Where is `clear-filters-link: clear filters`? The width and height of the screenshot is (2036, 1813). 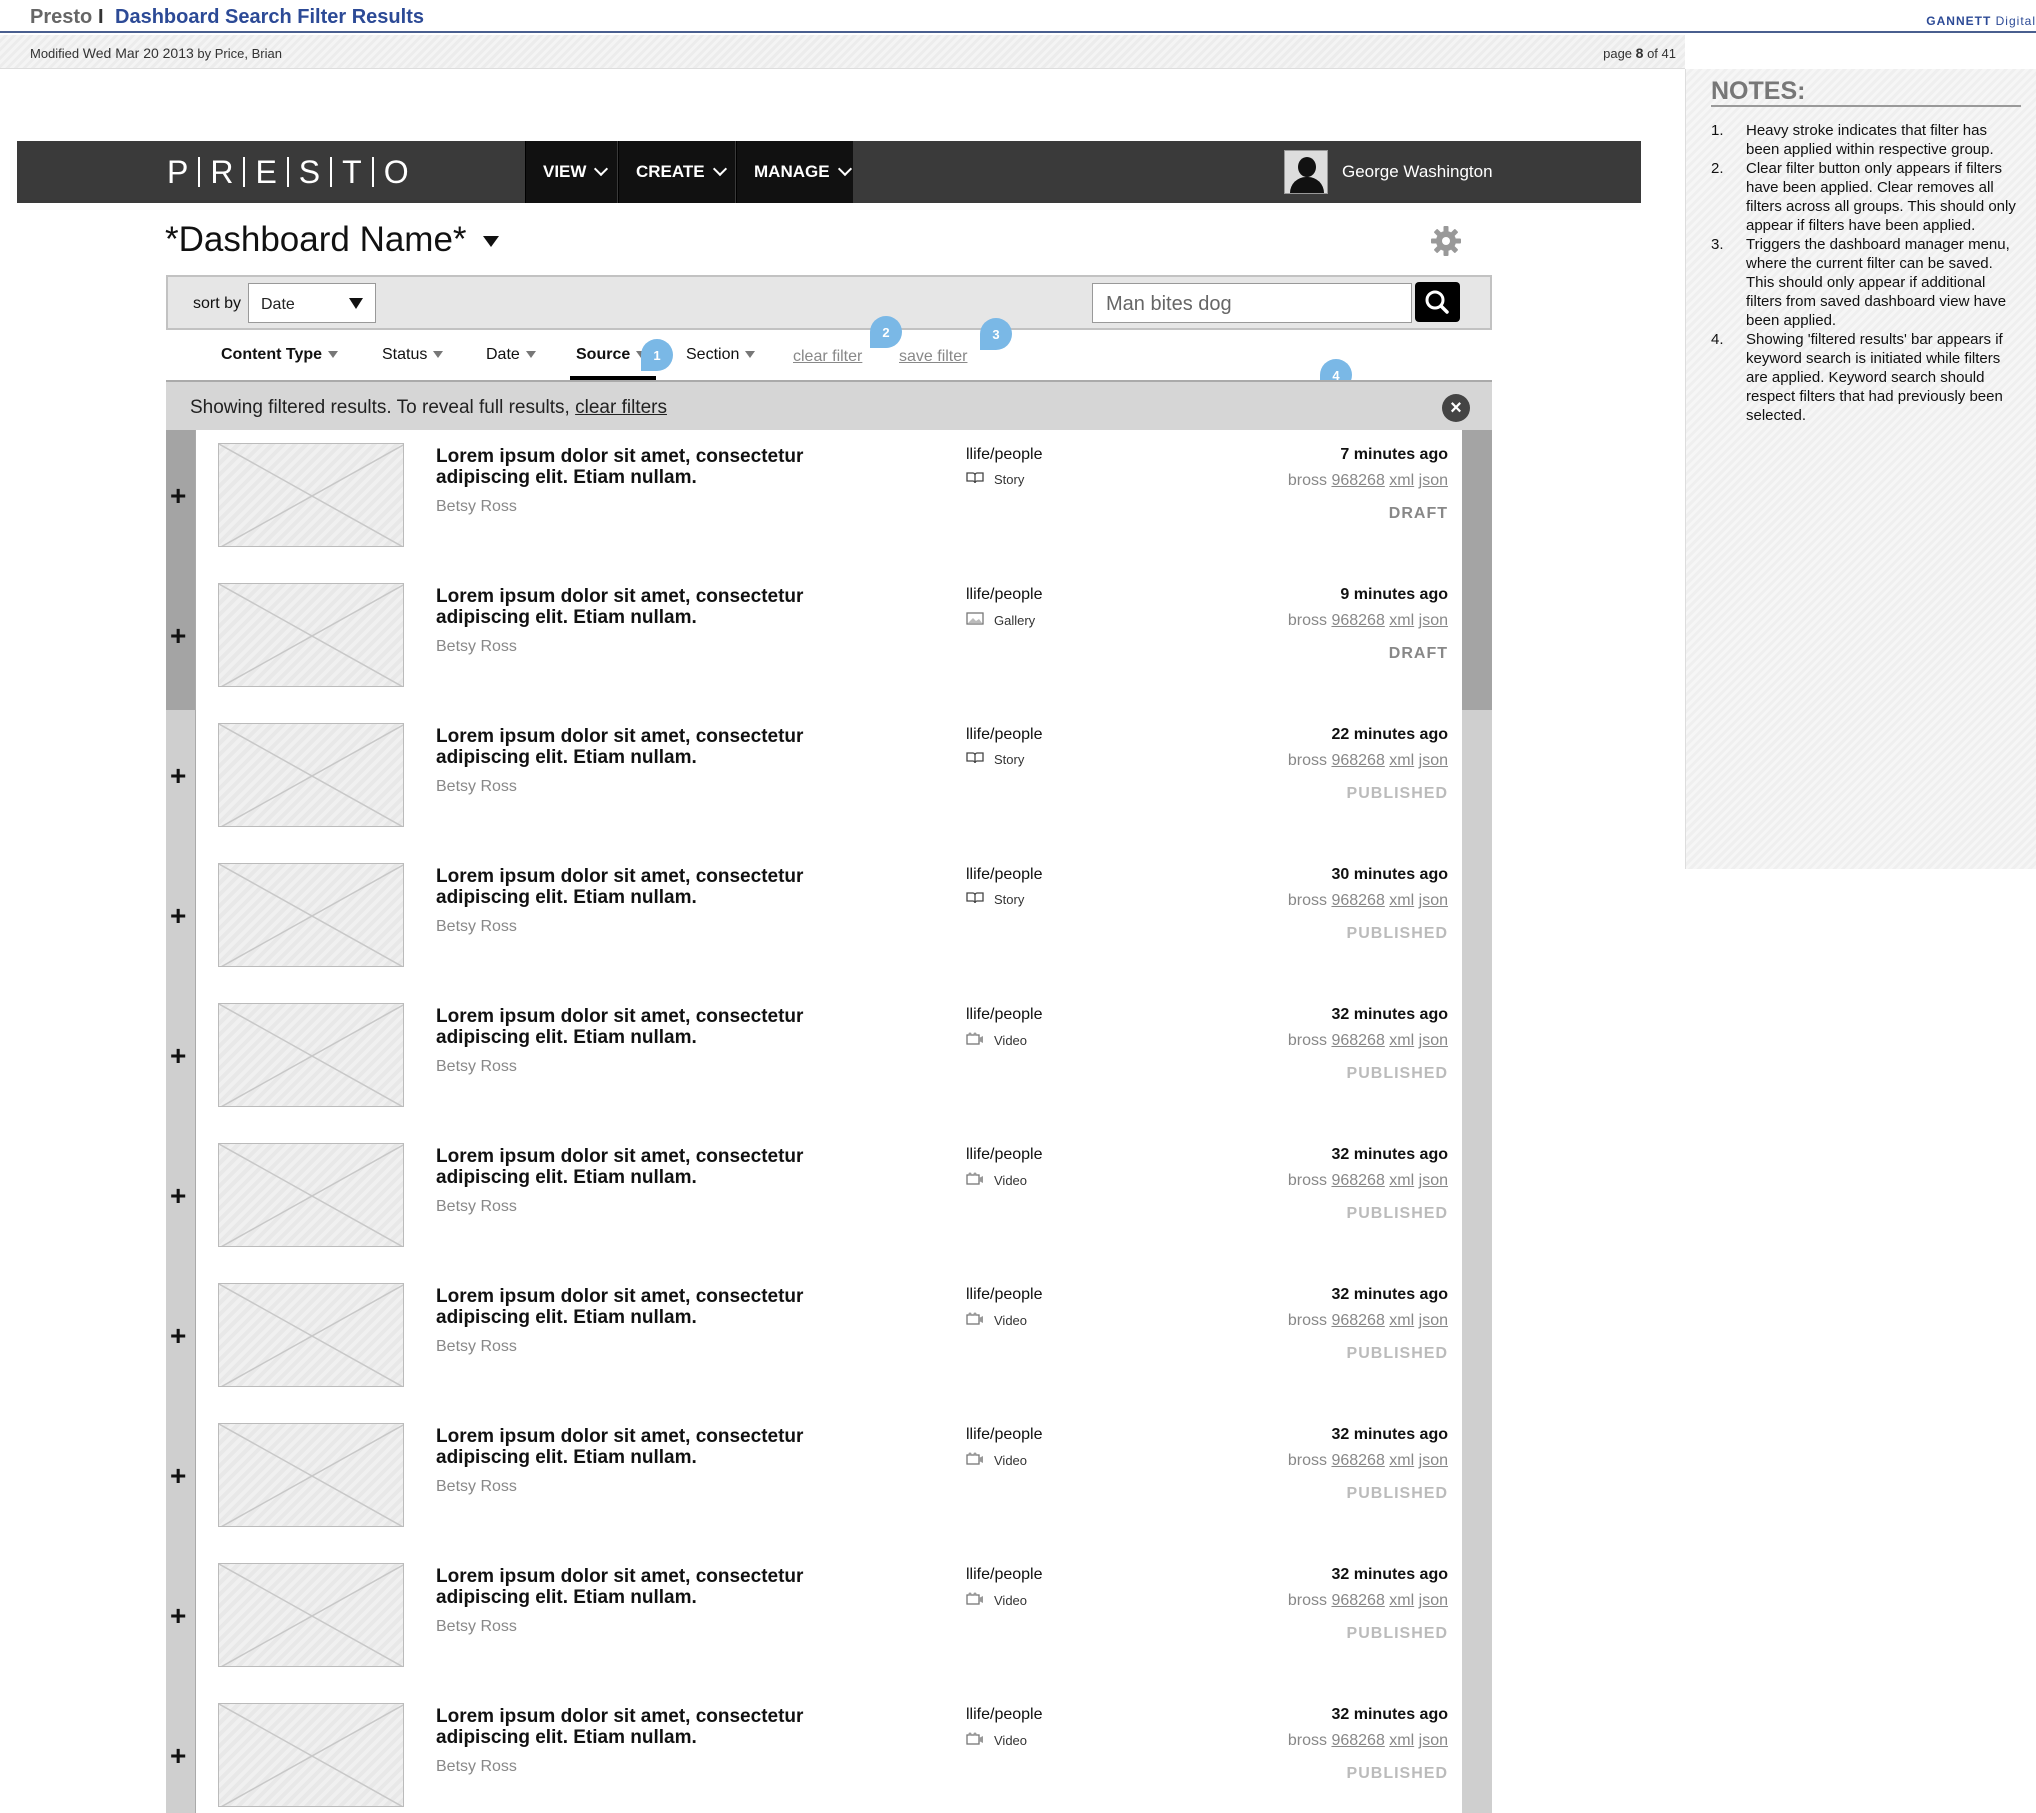 clear-filters-link: clear filters is located at coordinates (621, 407).